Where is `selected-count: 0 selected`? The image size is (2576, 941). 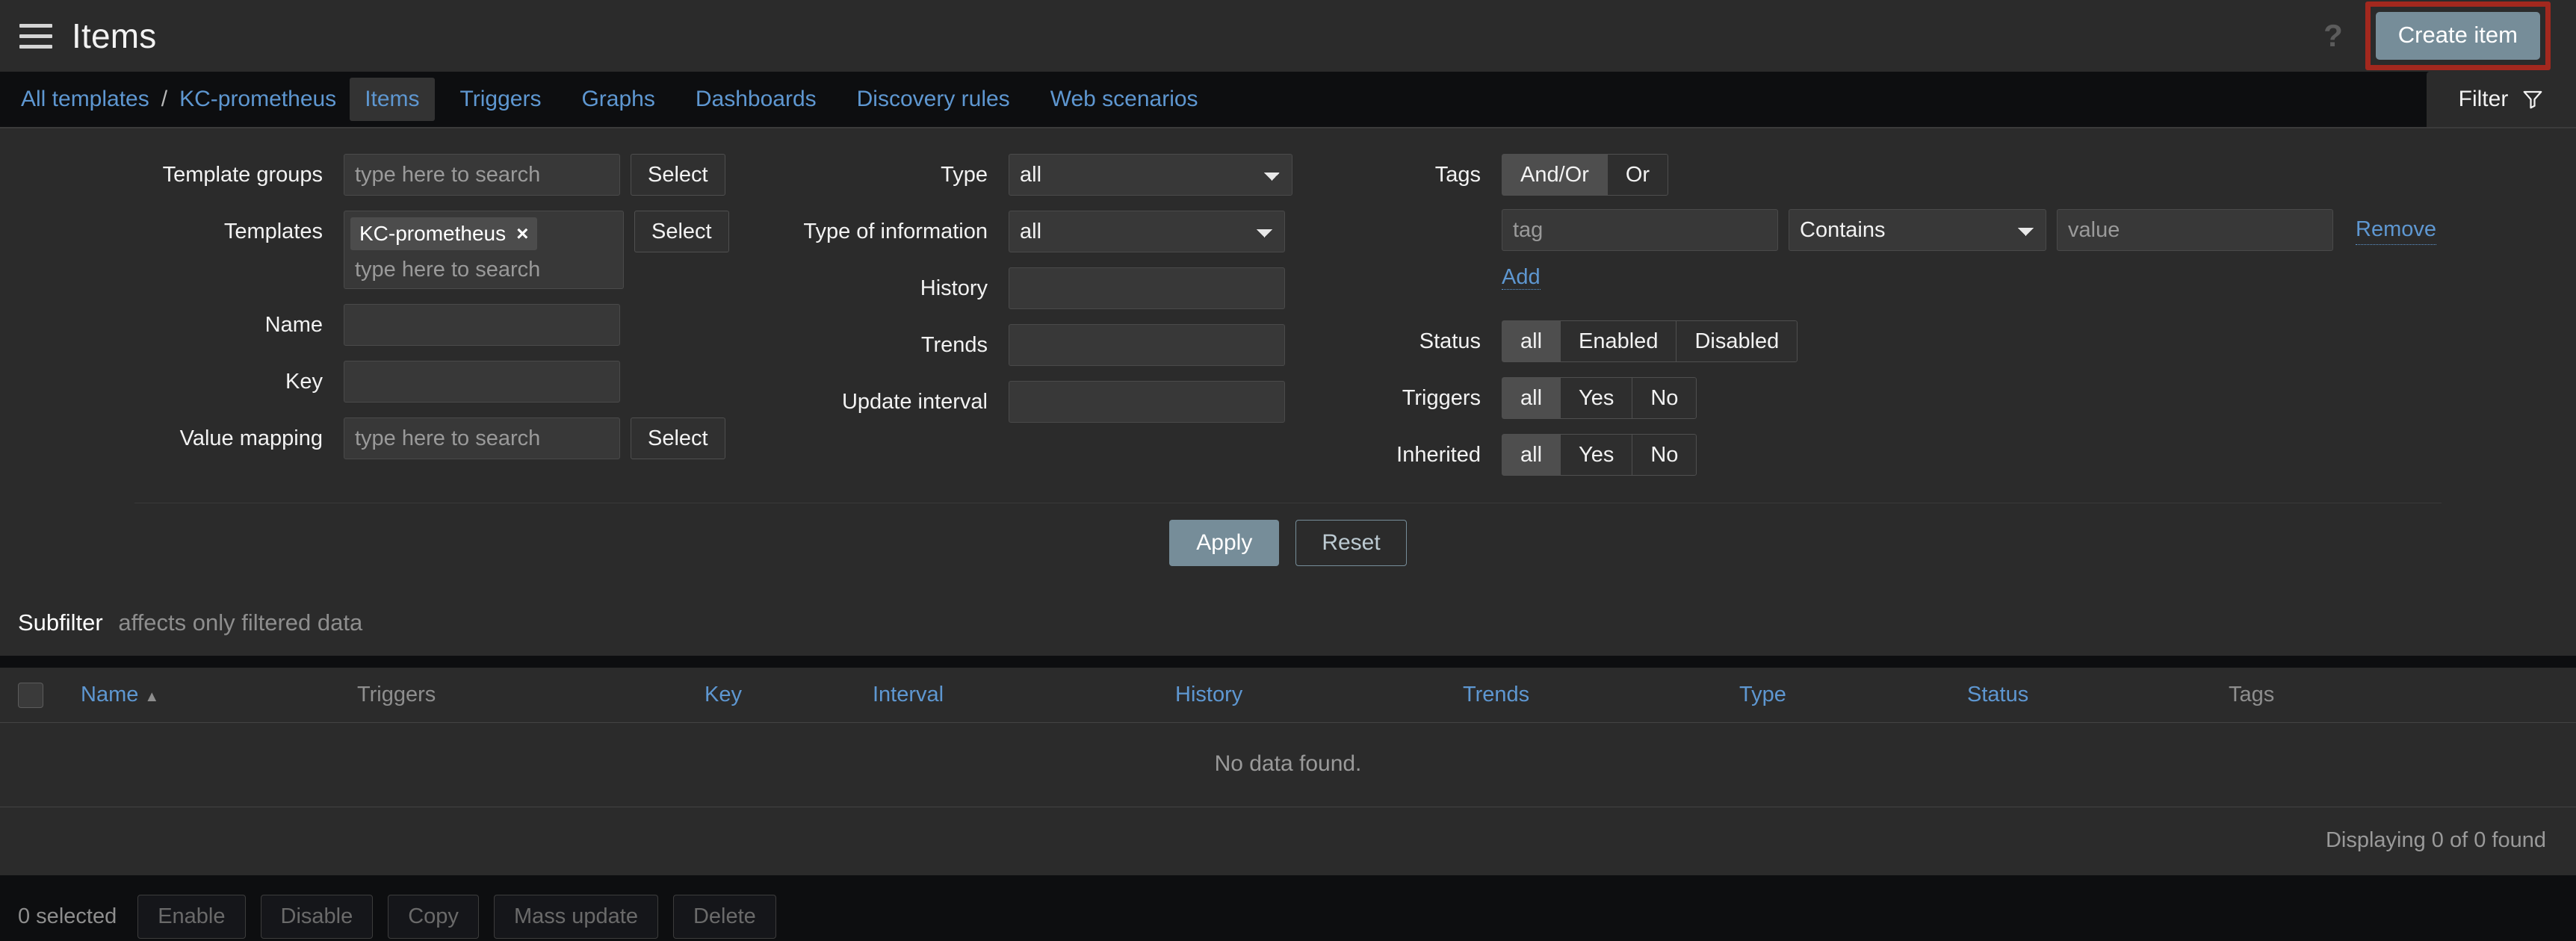
selected-count: 0 selected is located at coordinates (67, 916).